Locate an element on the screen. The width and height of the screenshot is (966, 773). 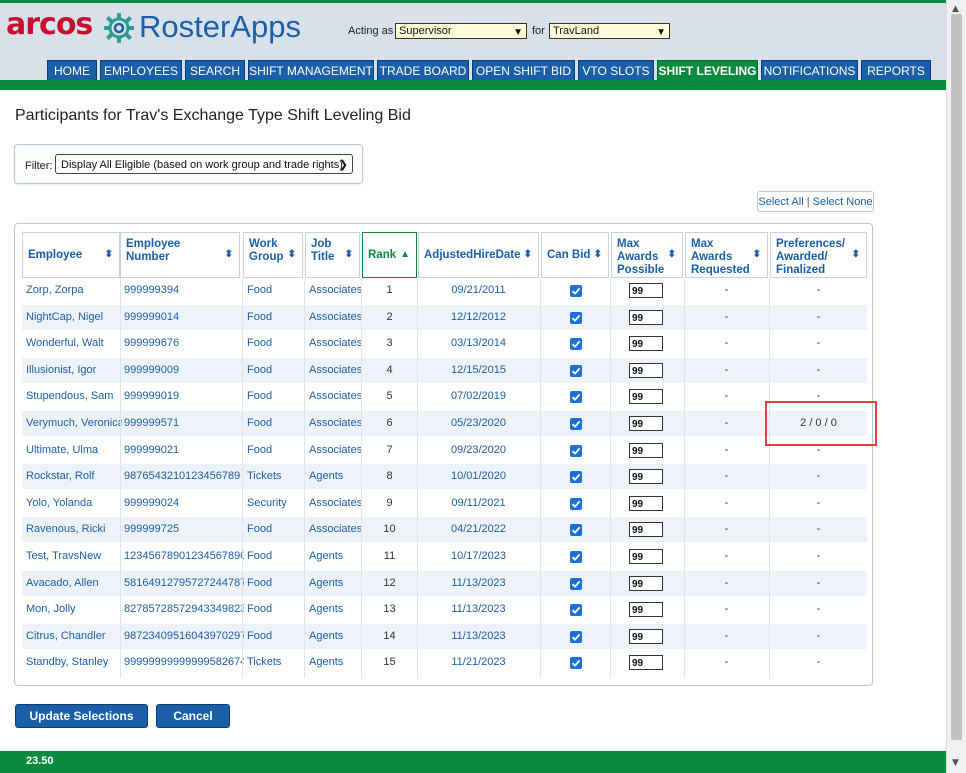
employee-name-link: Standby, Stanley is located at coordinates (74, 662).